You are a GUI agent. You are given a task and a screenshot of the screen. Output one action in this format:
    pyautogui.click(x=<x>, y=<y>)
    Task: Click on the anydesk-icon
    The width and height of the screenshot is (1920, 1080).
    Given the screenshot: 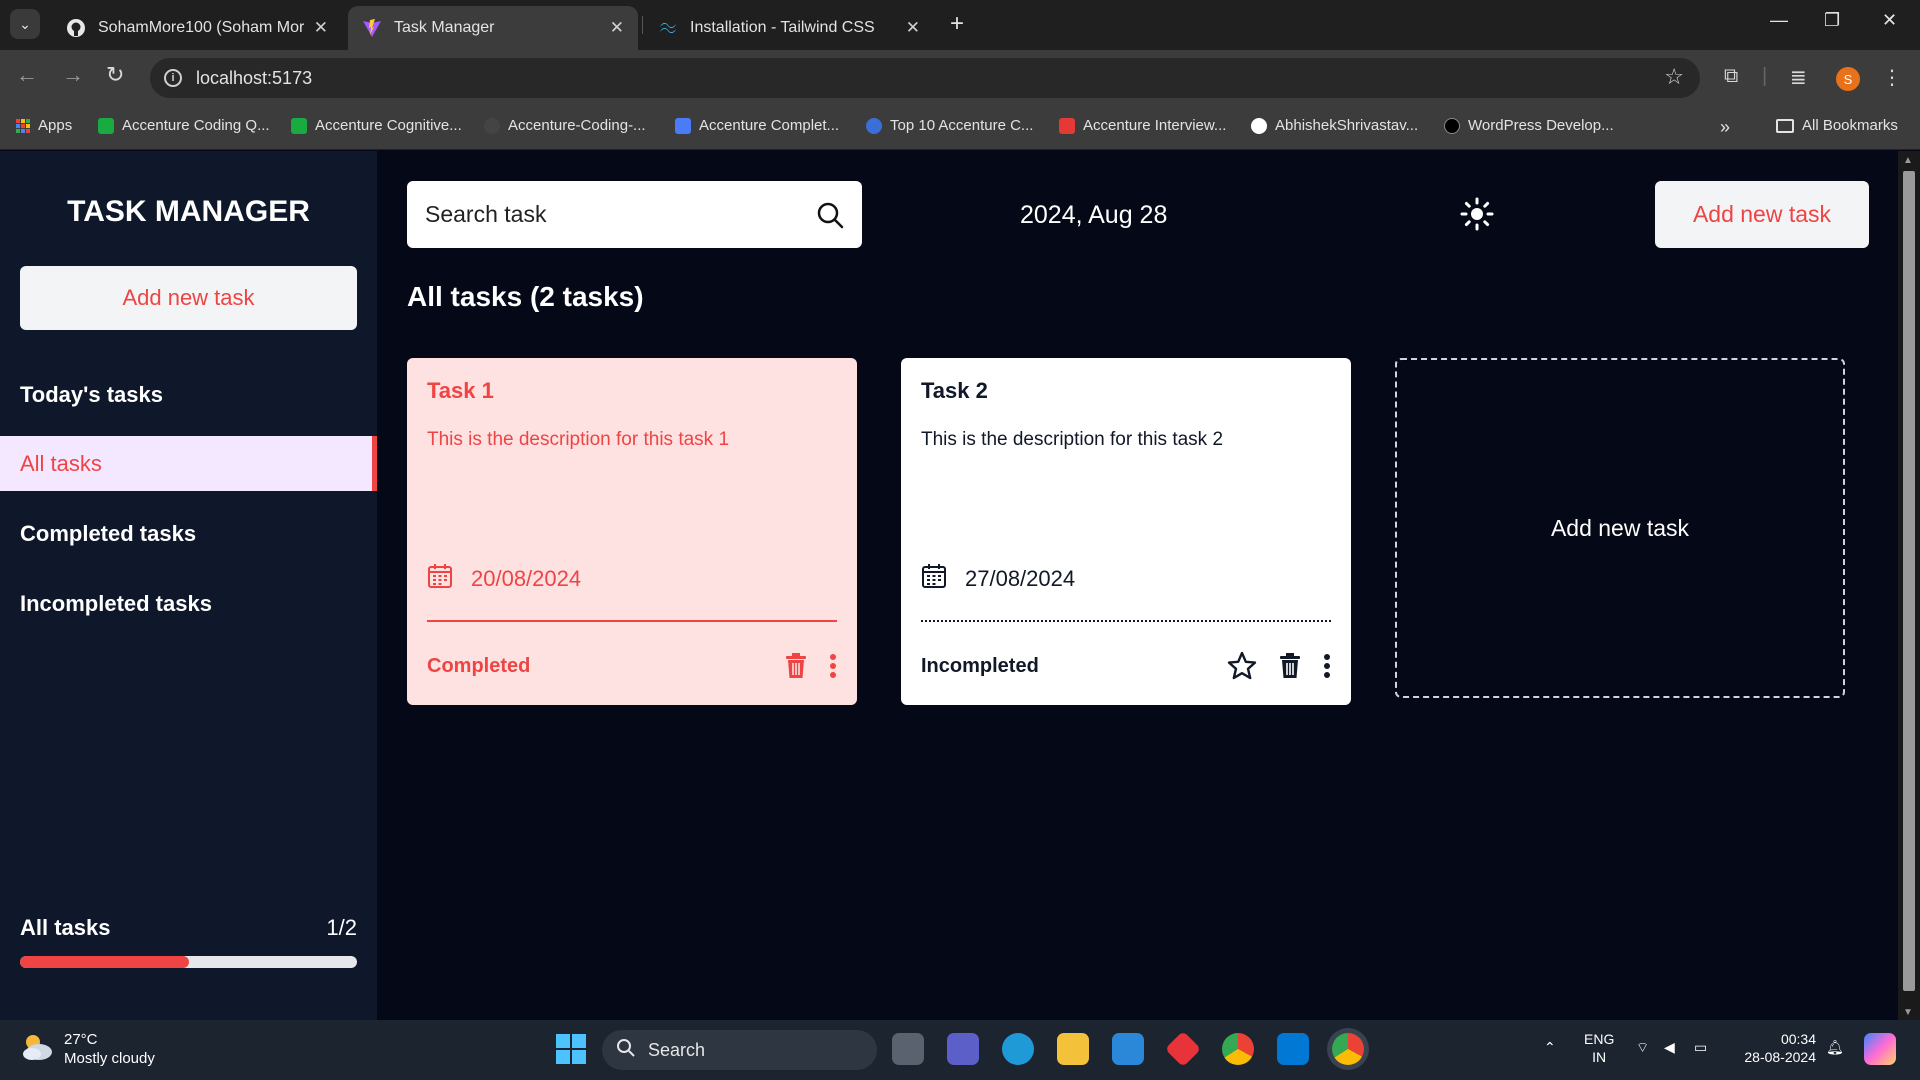 What is the action you would take?
    pyautogui.click(x=1183, y=1049)
    